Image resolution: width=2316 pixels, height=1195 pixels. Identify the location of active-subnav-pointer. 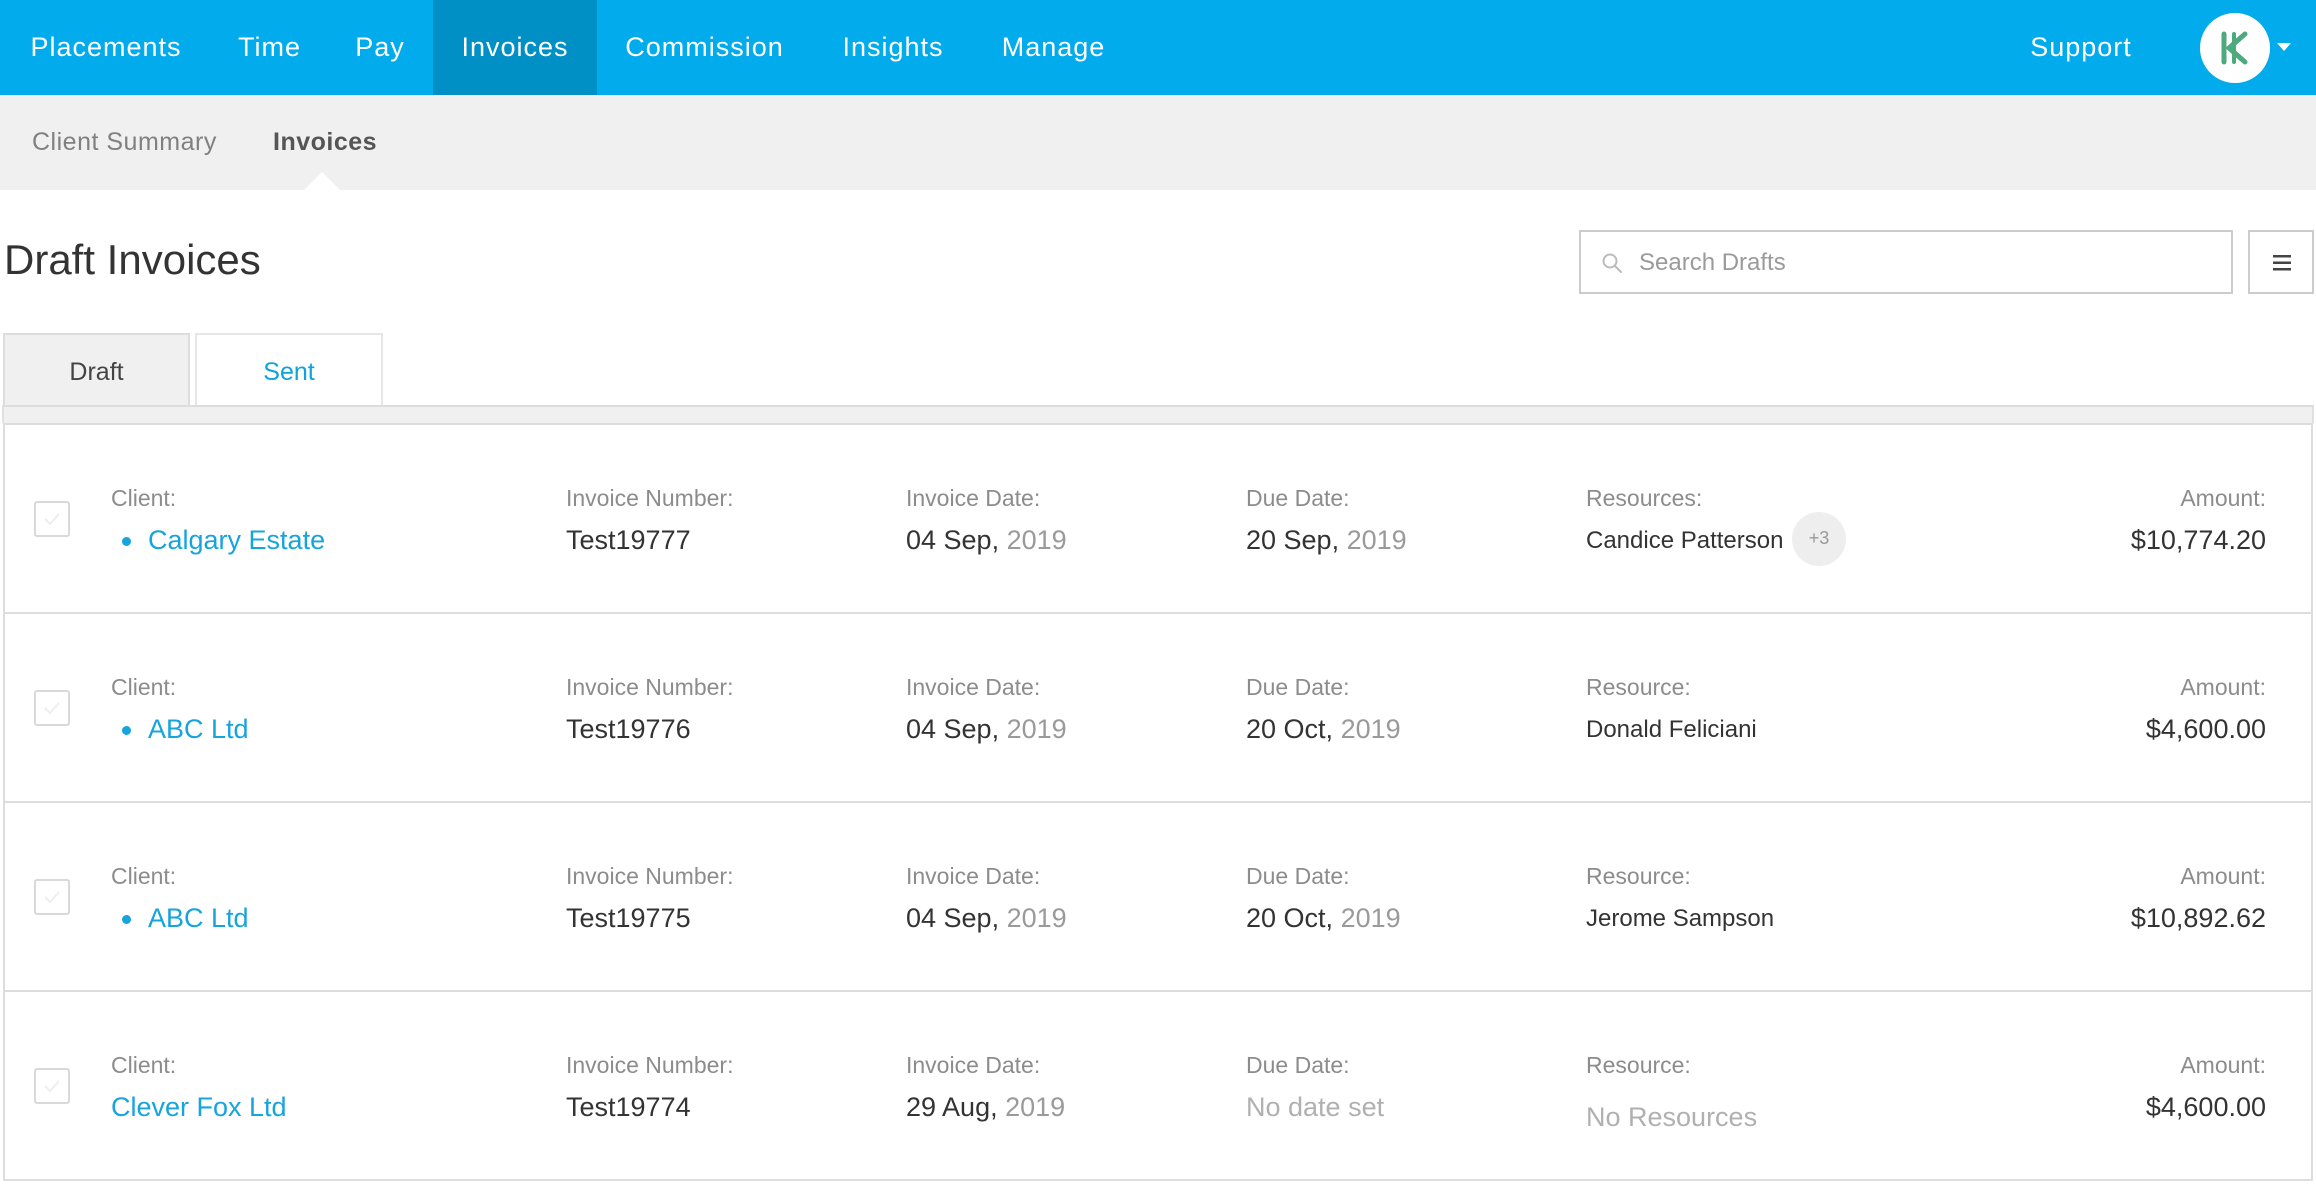
(322, 181).